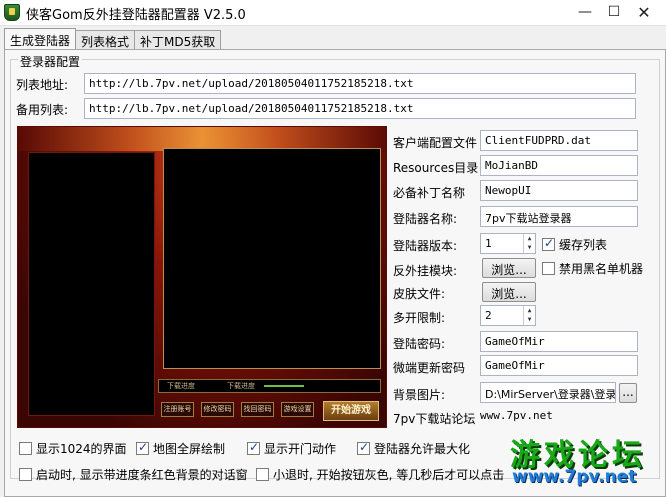 The height and width of the screenshot is (497, 666). I want to click on title-bar: 侠客Gom反外挂登陆器配置器 V2.5.0 — ☐ ✕, so click(333, 13).